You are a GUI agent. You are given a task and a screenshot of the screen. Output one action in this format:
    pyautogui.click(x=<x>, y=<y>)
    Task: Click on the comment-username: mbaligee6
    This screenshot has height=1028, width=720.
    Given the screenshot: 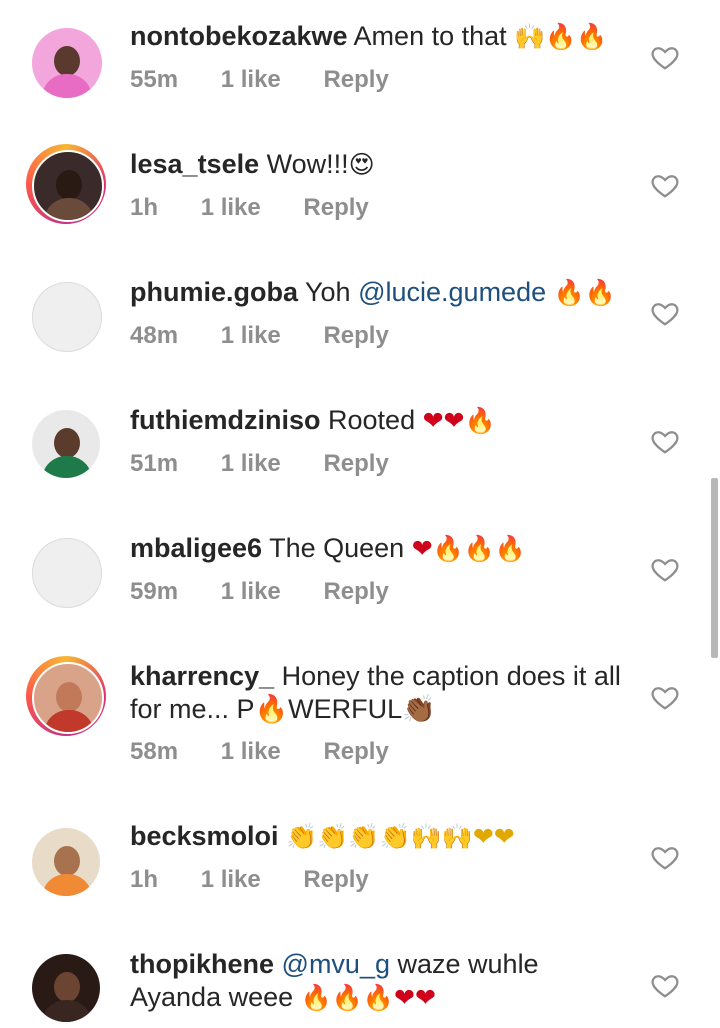 What is the action you would take?
    pyautogui.click(x=196, y=548)
    